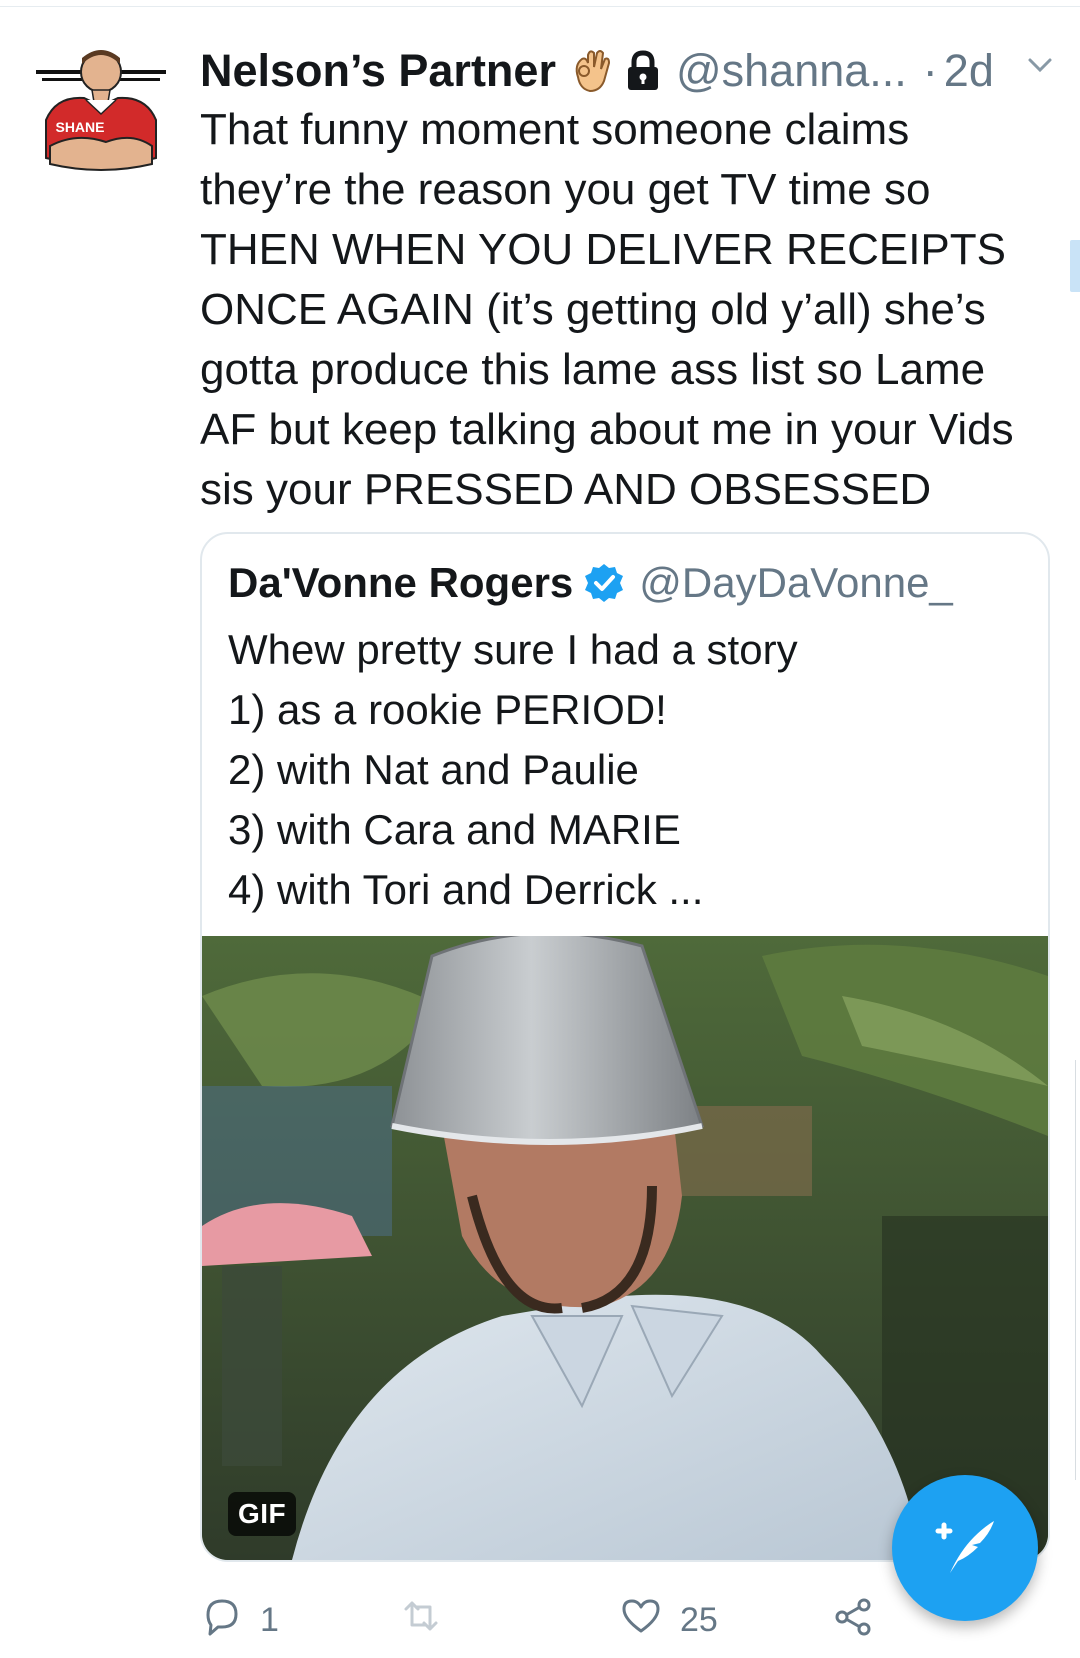  I want to click on quoted-display-name: Da'Vonne Rogers, so click(400, 583).